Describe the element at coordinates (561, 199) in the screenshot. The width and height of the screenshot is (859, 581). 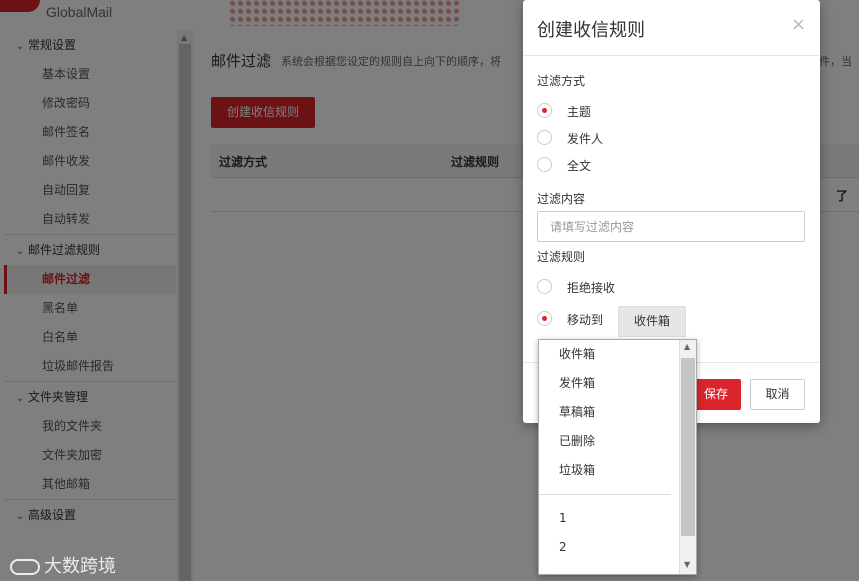
I see `filter-content-label: 过滤内容` at that location.